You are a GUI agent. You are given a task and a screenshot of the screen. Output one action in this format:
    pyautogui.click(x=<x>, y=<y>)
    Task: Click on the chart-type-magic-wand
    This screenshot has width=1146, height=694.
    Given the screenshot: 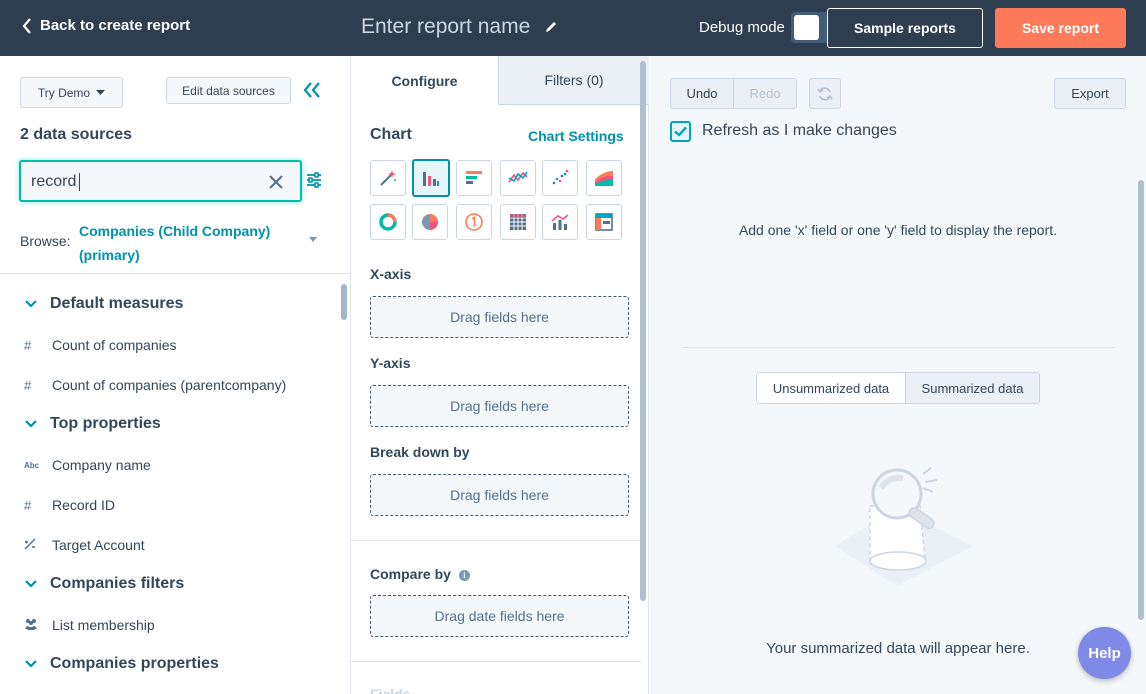 What is the action you would take?
    pyautogui.click(x=388, y=178)
    